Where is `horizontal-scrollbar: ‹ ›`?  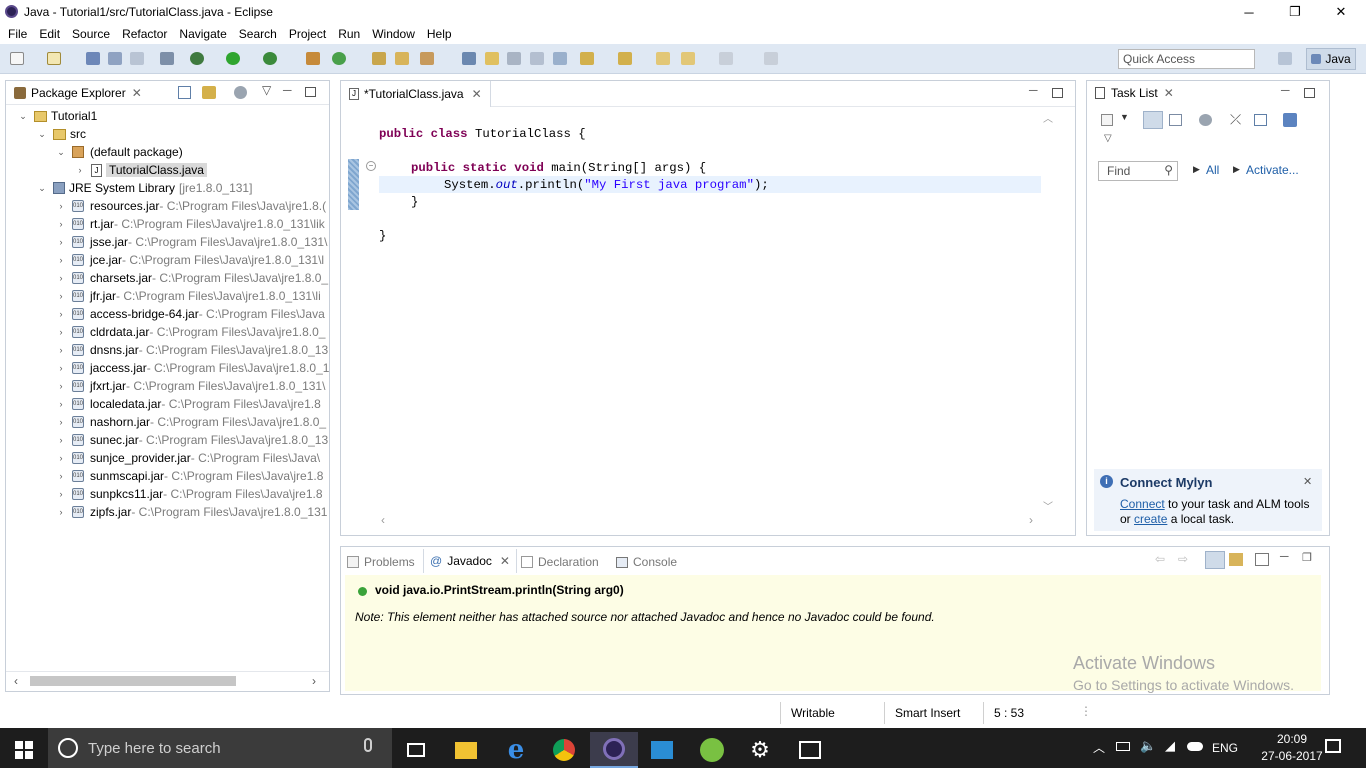
horizontal-scrollbar: ‹ › is located at coordinates (167, 680).